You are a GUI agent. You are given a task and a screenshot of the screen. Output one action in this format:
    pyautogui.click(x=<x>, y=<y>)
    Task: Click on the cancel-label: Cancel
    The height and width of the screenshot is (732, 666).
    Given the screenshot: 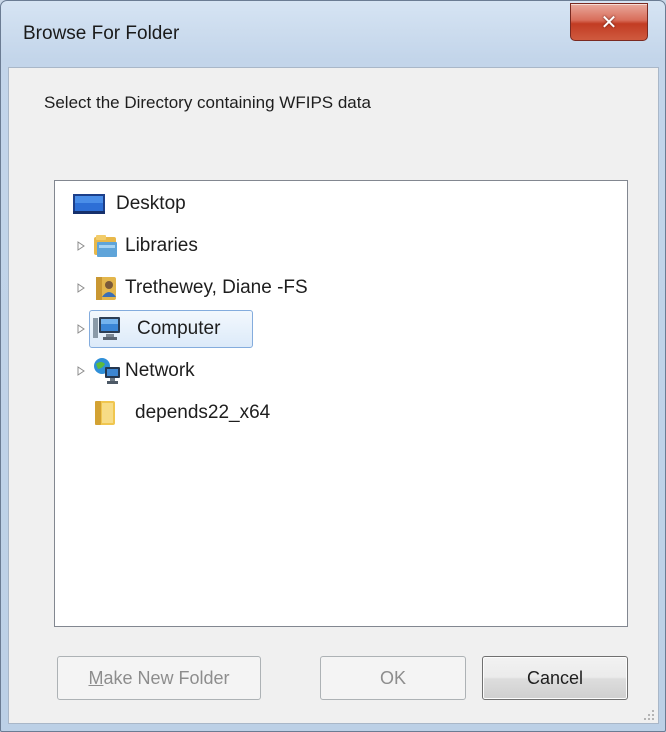 What is the action you would take?
    pyautogui.click(x=555, y=677)
    